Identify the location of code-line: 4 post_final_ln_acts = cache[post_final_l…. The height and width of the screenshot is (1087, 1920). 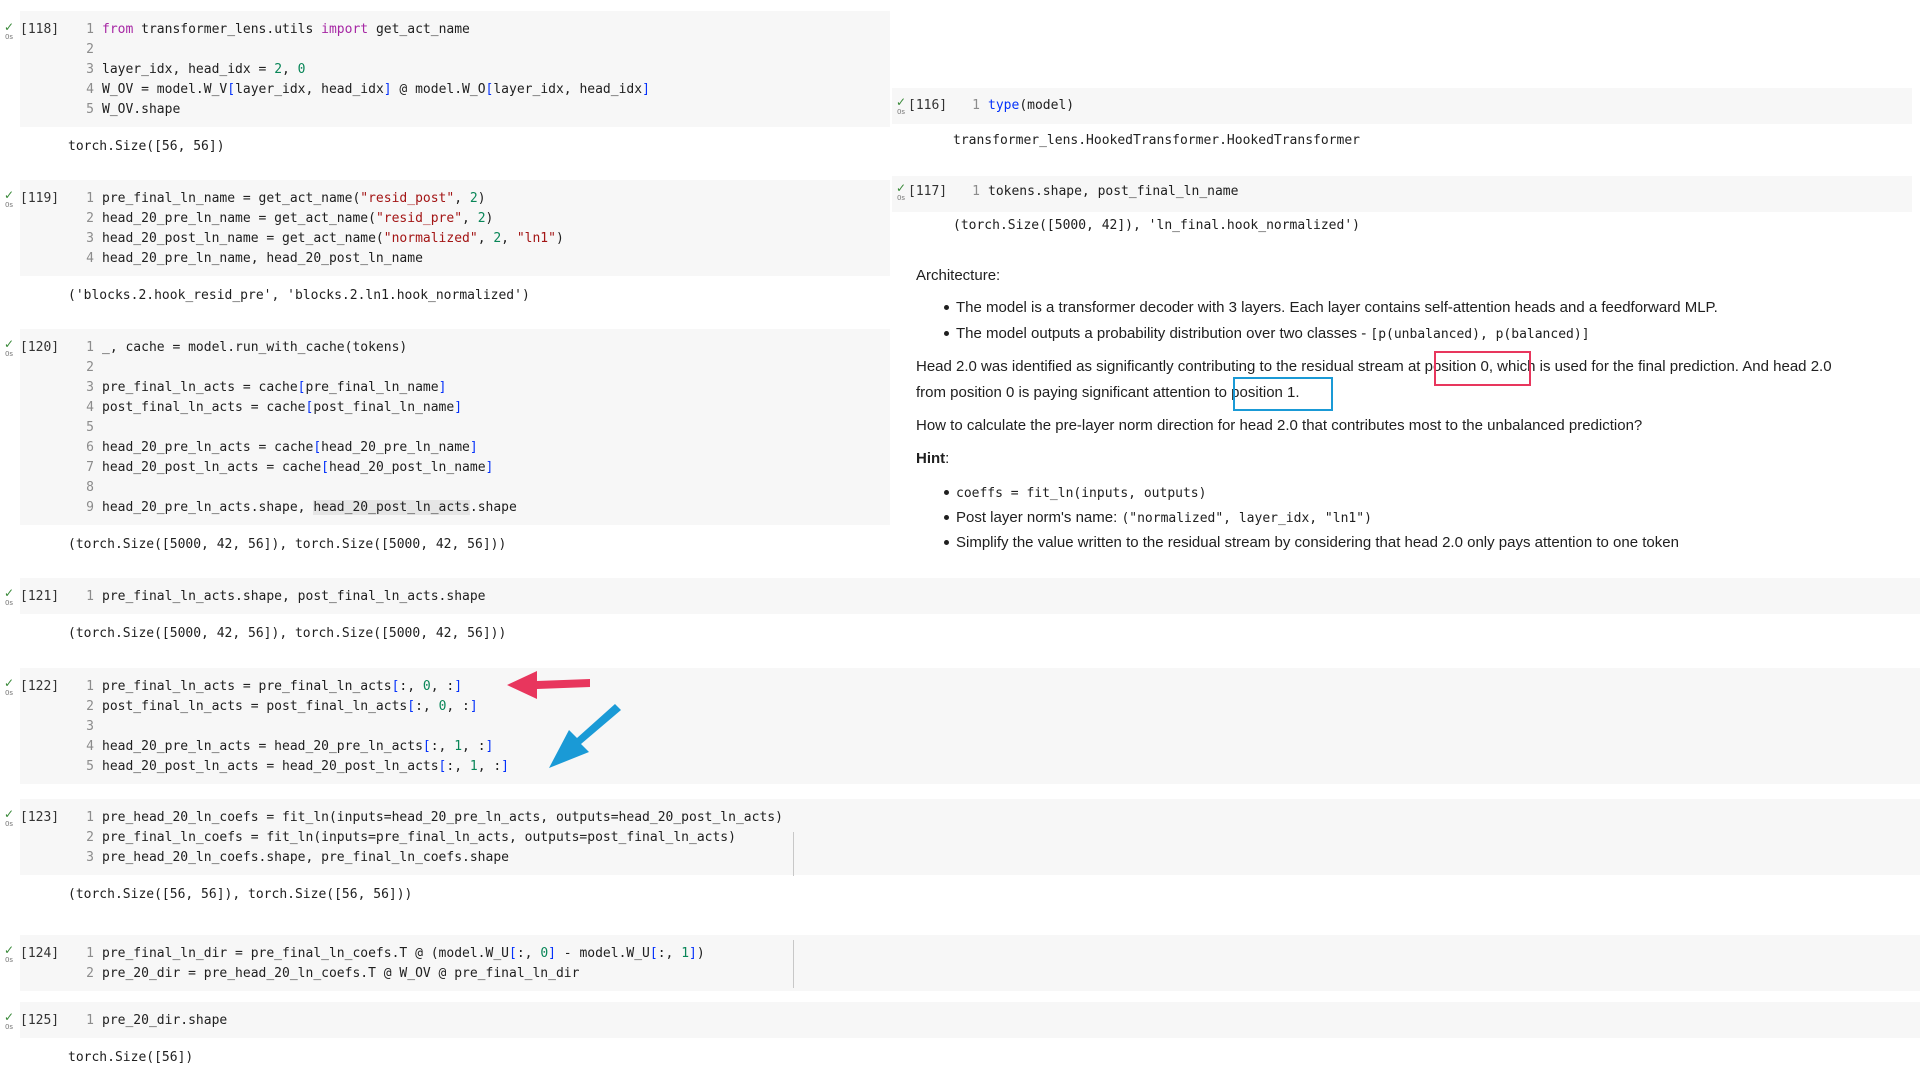
(274, 407).